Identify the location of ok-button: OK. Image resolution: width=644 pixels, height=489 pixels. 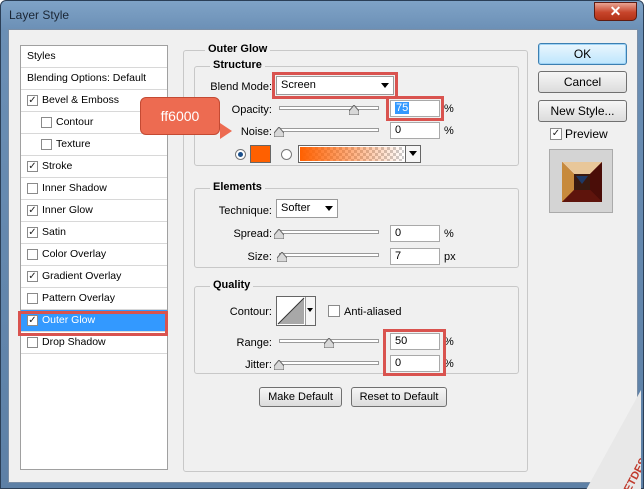
(582, 54).